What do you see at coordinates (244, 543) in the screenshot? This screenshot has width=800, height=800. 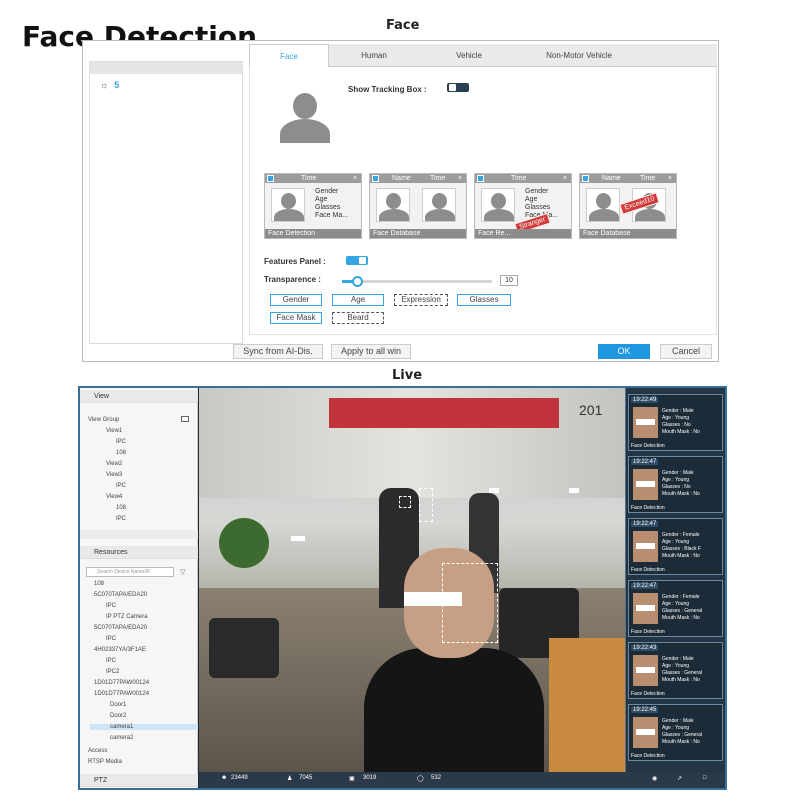 I see `plant-left` at bounding box center [244, 543].